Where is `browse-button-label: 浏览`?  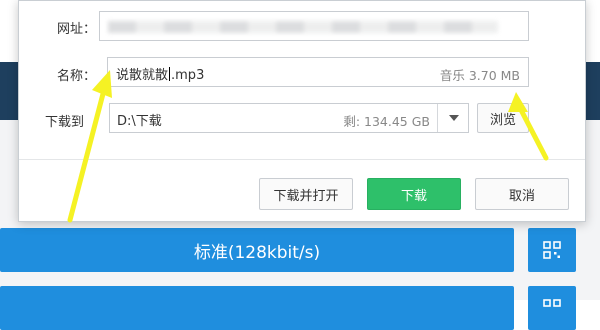 browse-button-label: 浏览 is located at coordinates (502, 120).